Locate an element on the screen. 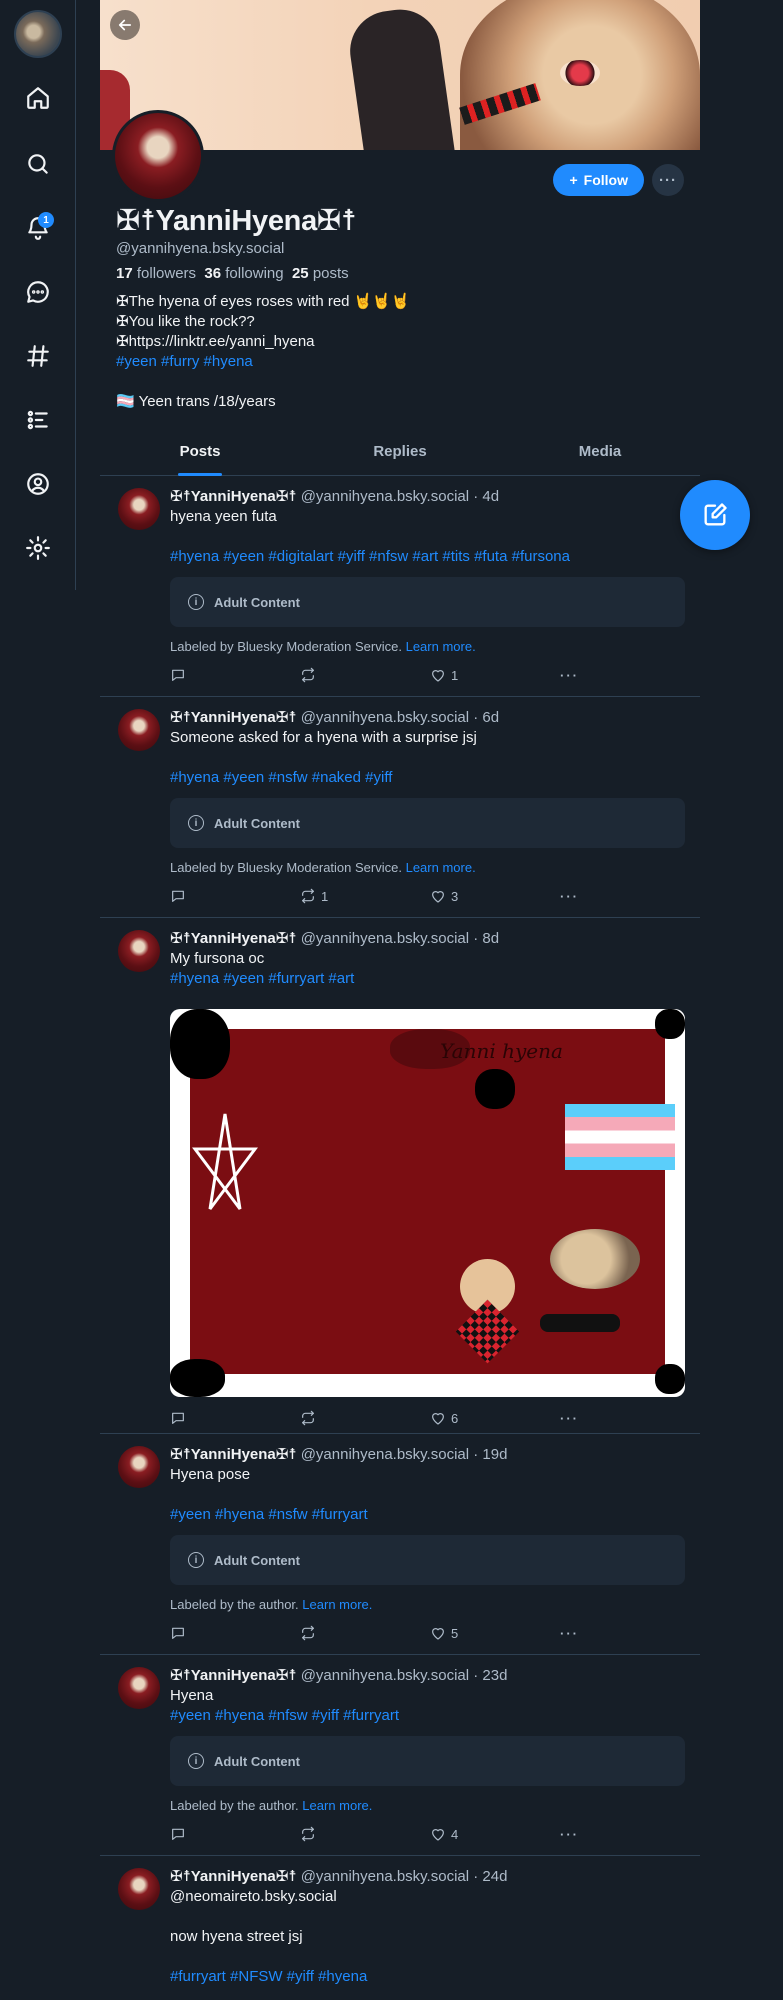 This screenshot has width=783, height=2000. post-hashtags: #furryart #NFSW #yiff #hyena is located at coordinates (427, 1977).